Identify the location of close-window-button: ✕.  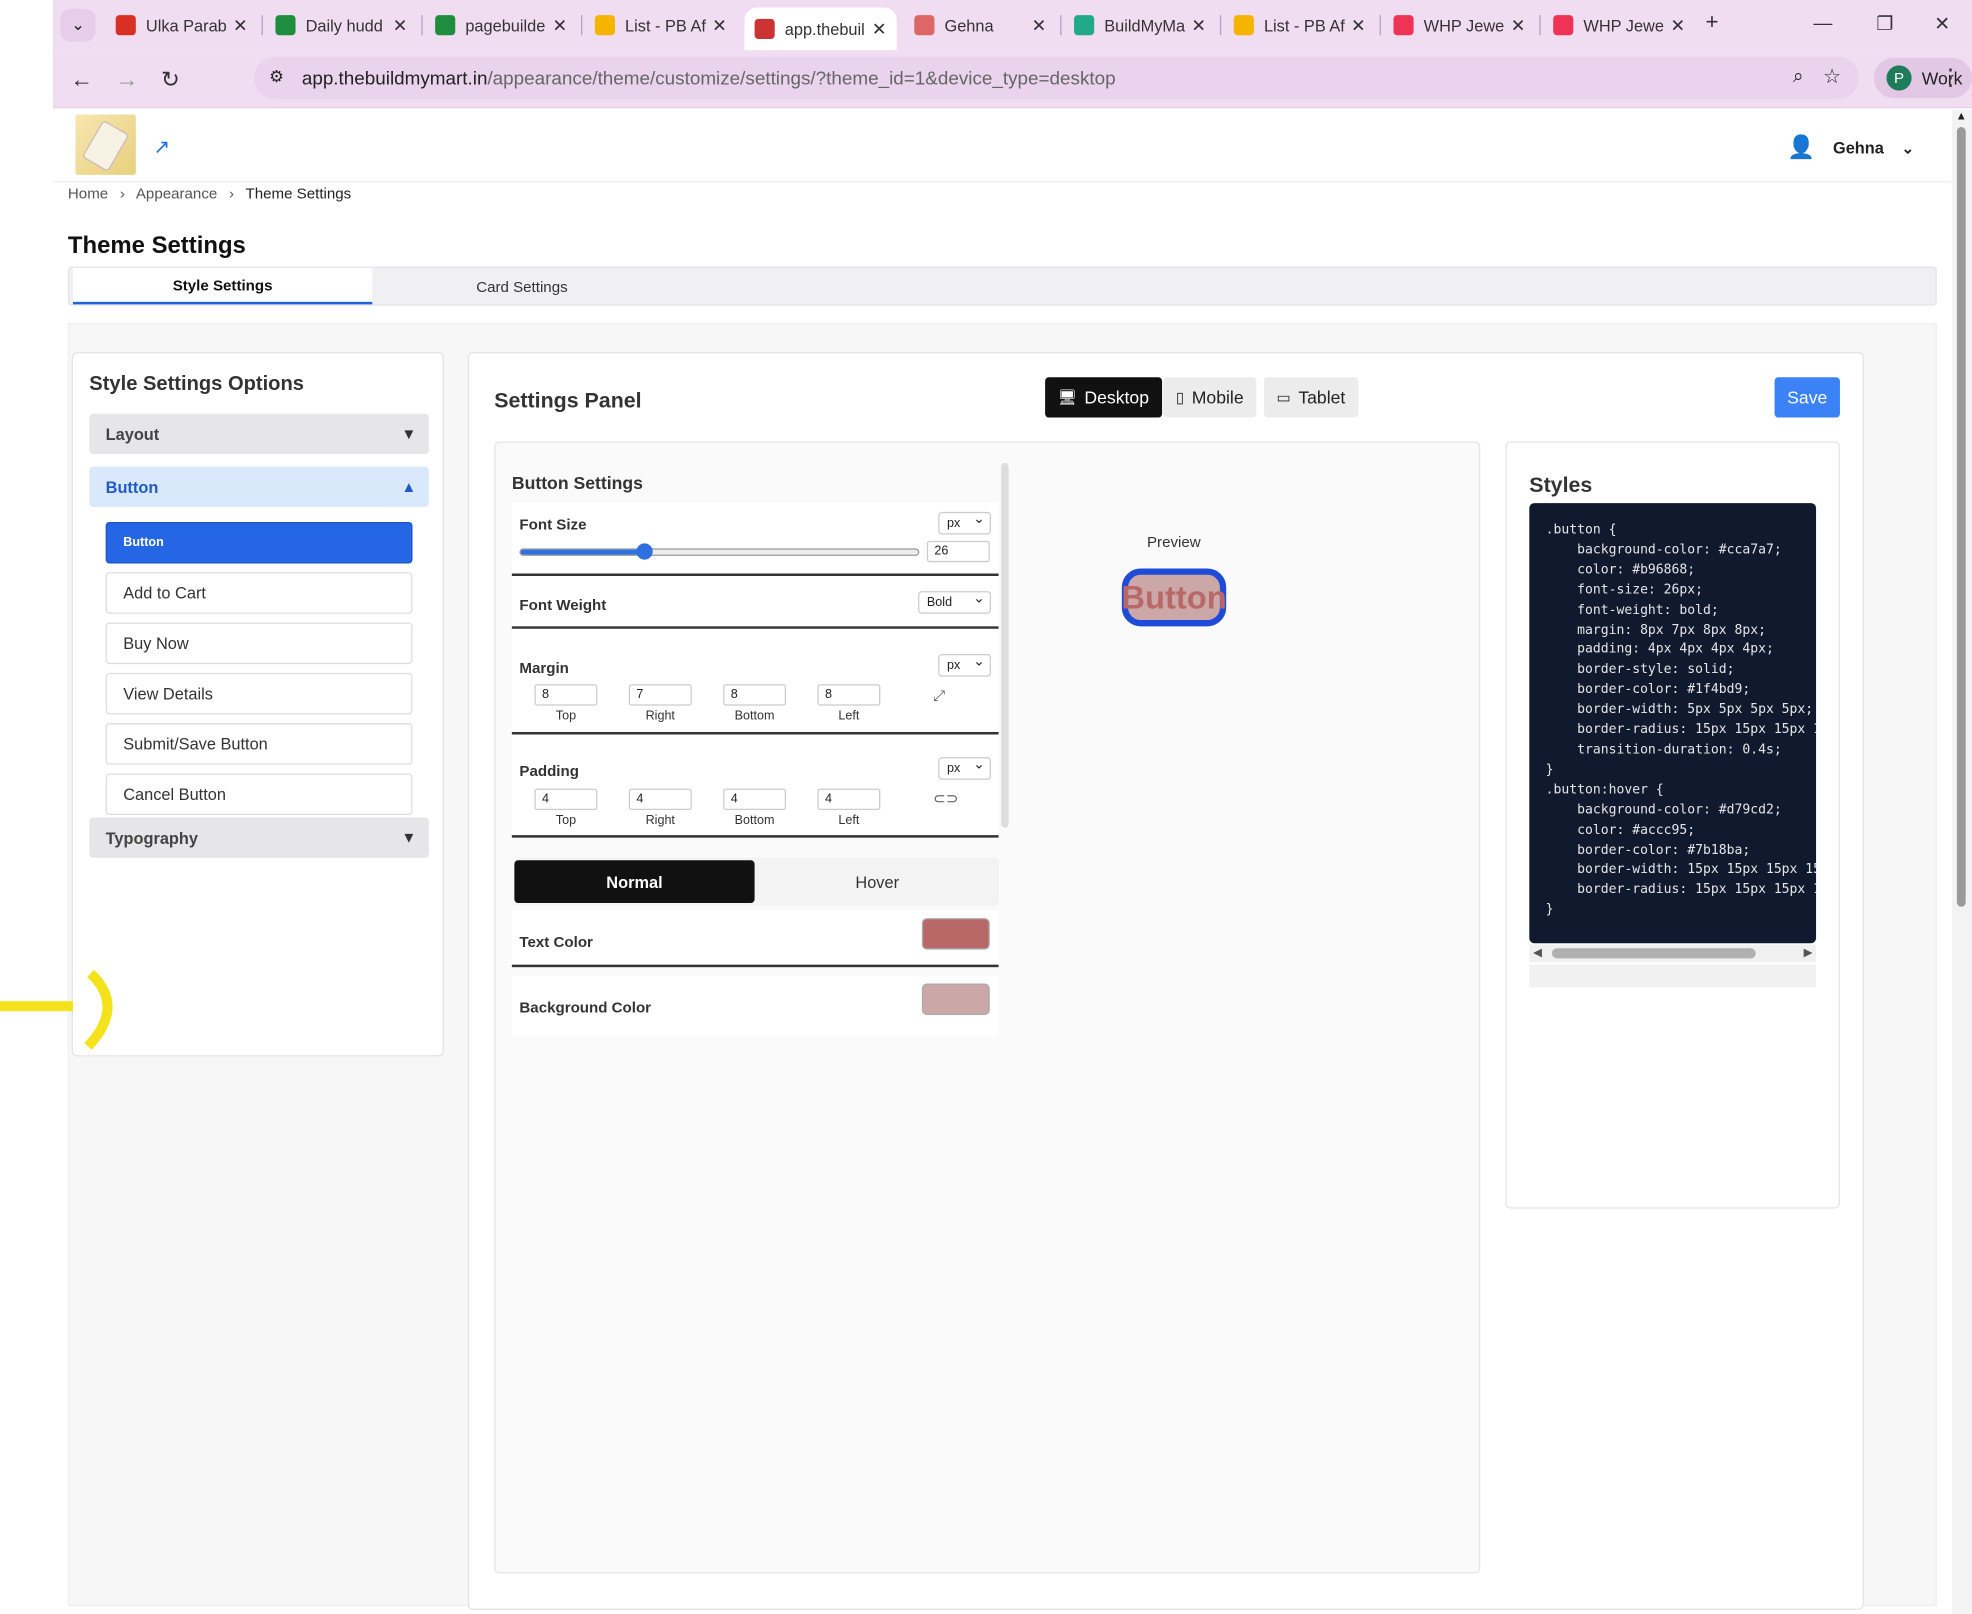
(1942, 24).